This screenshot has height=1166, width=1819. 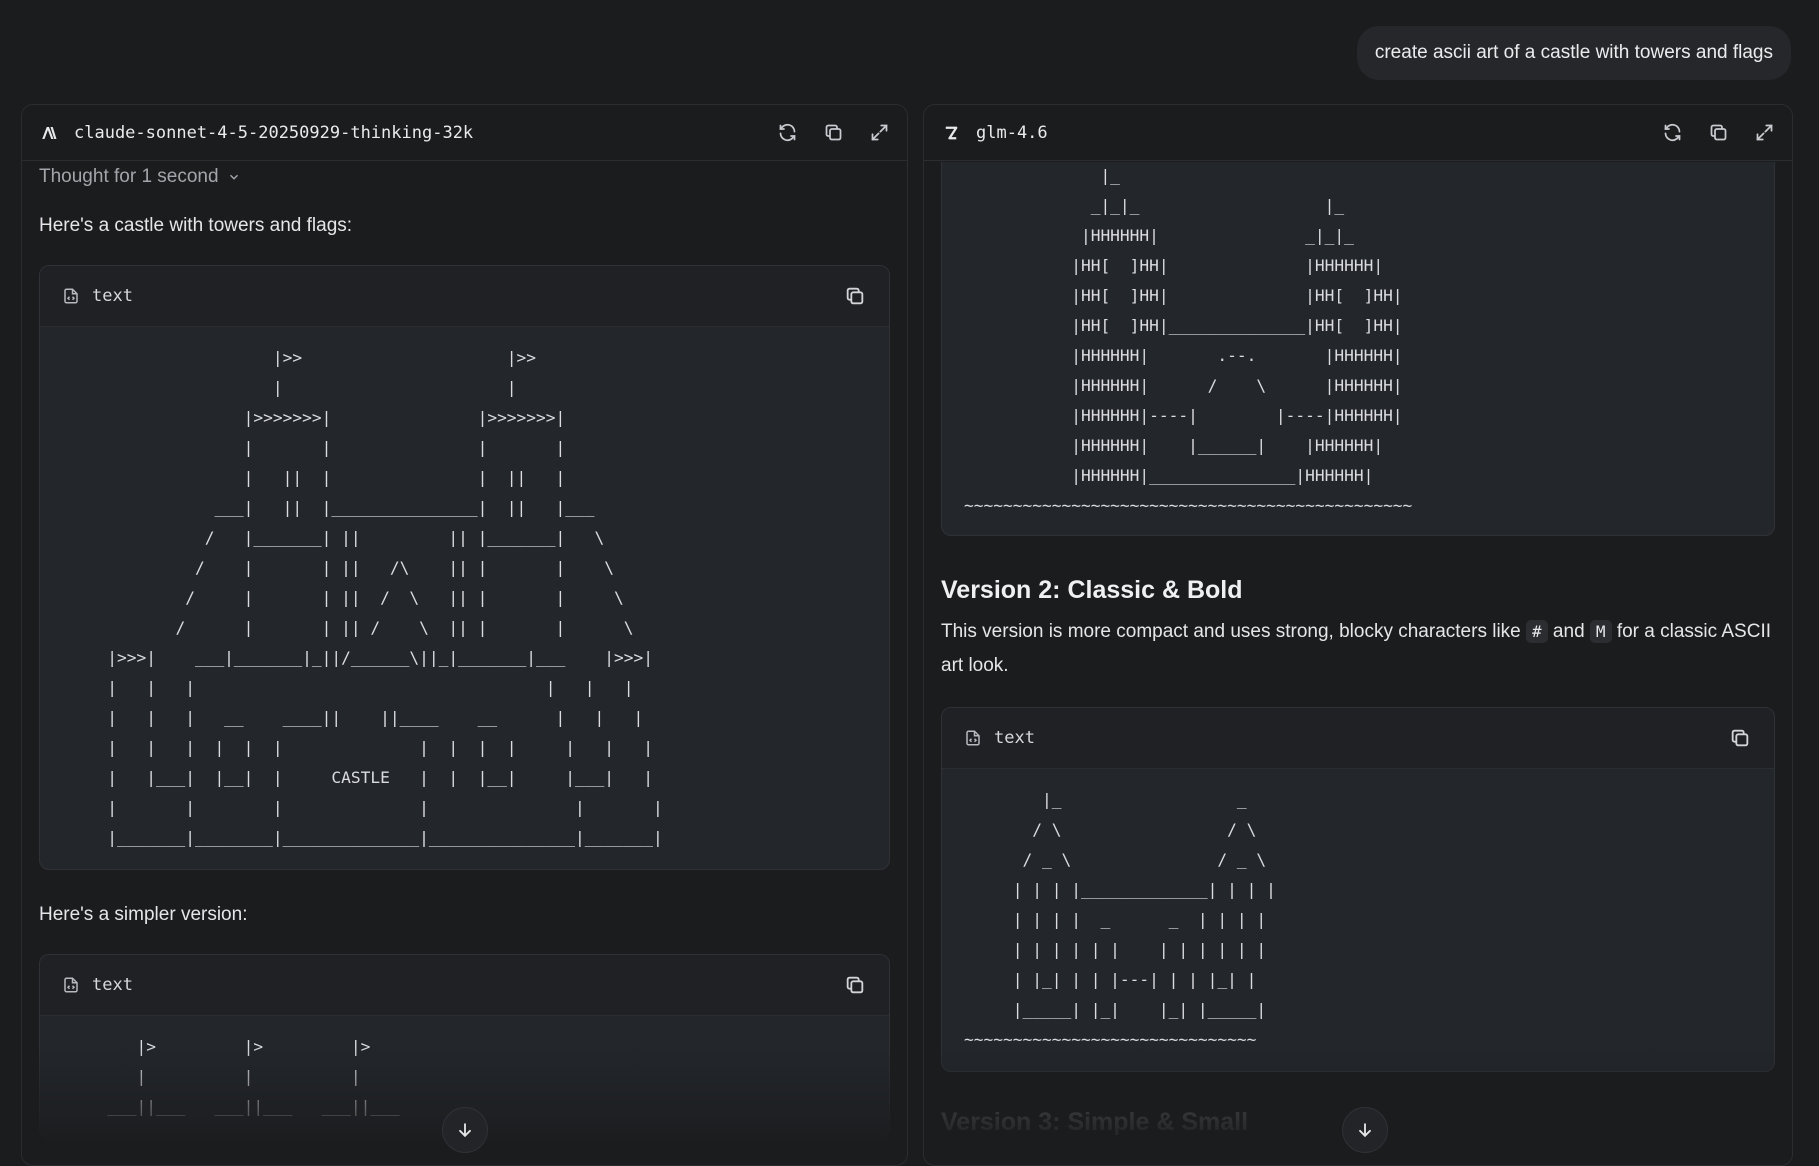 I want to click on simpler-text: Here's a simpler version:, so click(x=143, y=914).